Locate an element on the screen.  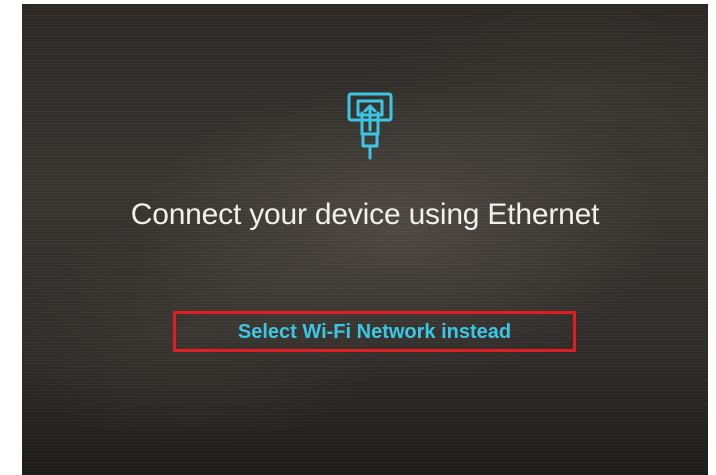
select-wifi-network-link: Select Wi-Fi Network instead is located at coordinates (374, 331).